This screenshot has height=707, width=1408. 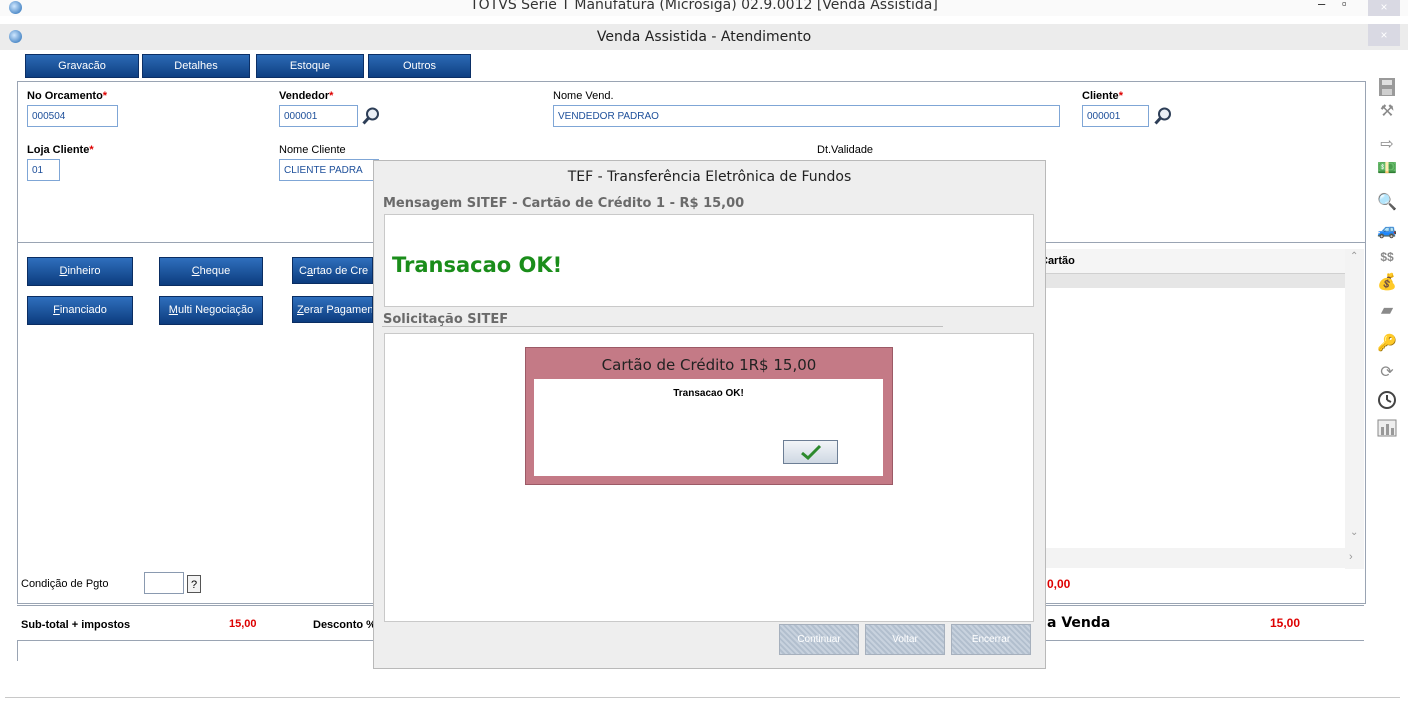 I want to click on continuar-button: Continuar, so click(x=819, y=639).